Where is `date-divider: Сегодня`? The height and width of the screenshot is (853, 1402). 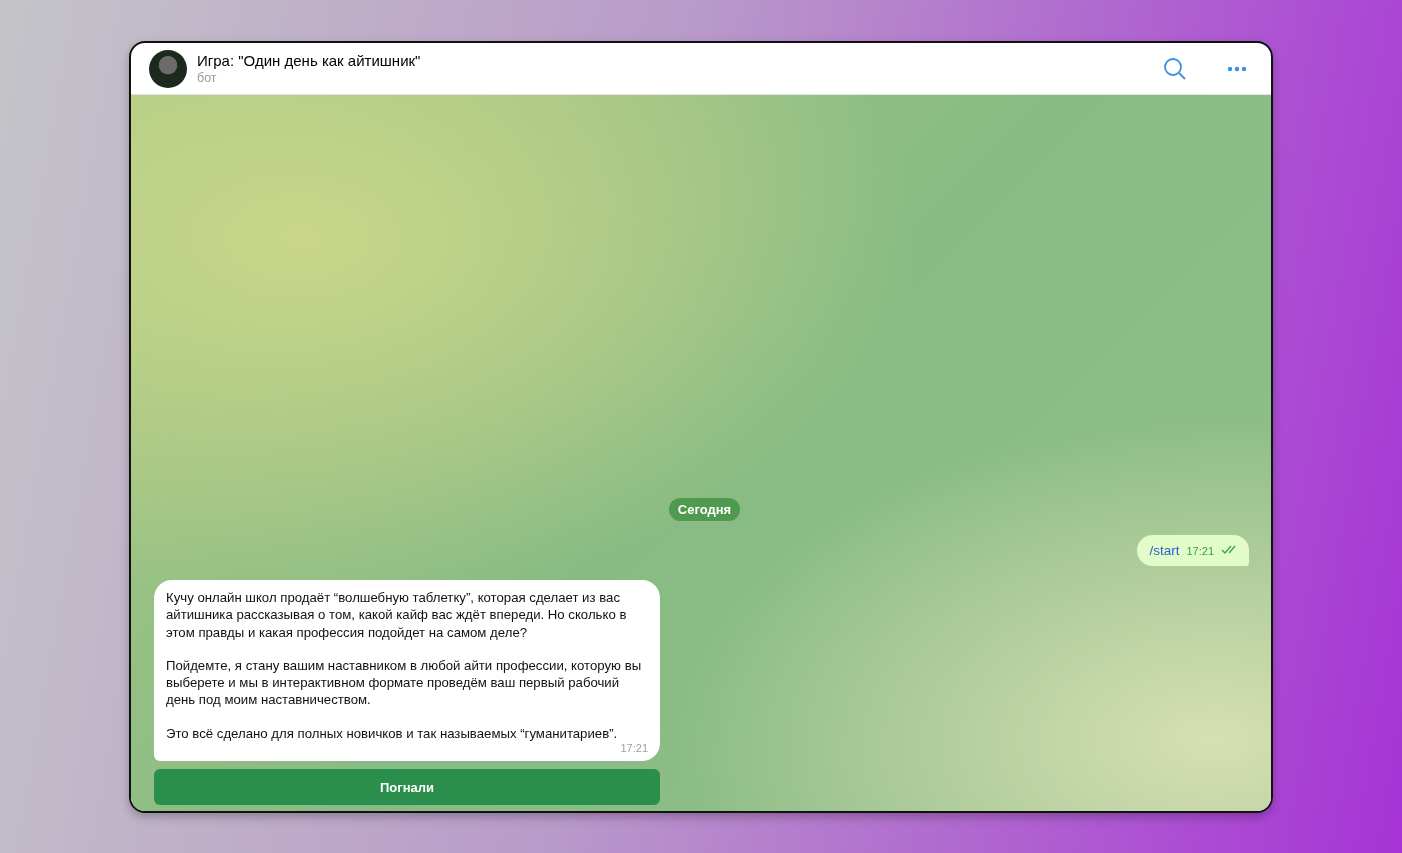 date-divider: Сегодня is located at coordinates (704, 509).